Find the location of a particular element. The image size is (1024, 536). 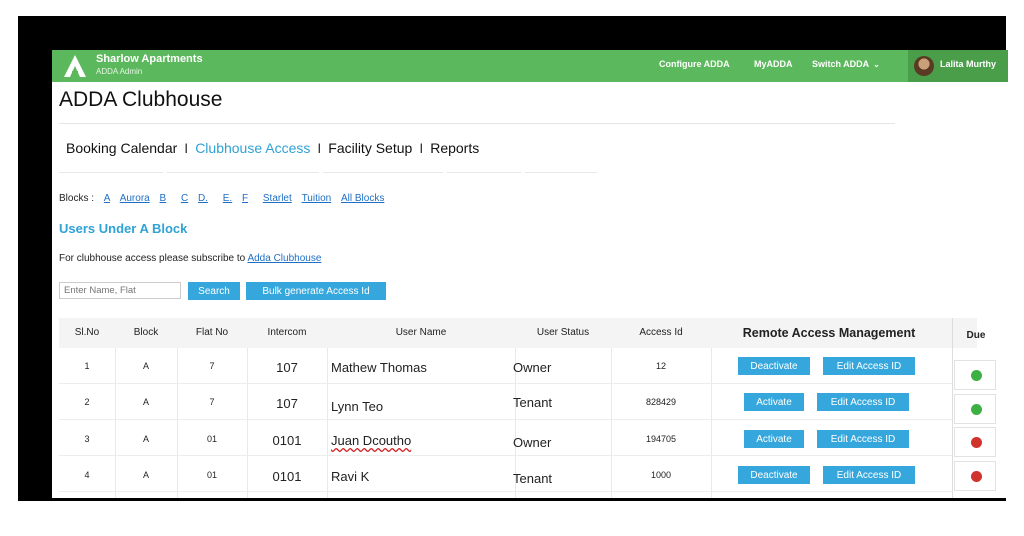

cell-sl-no: 2 is located at coordinates (87, 402).